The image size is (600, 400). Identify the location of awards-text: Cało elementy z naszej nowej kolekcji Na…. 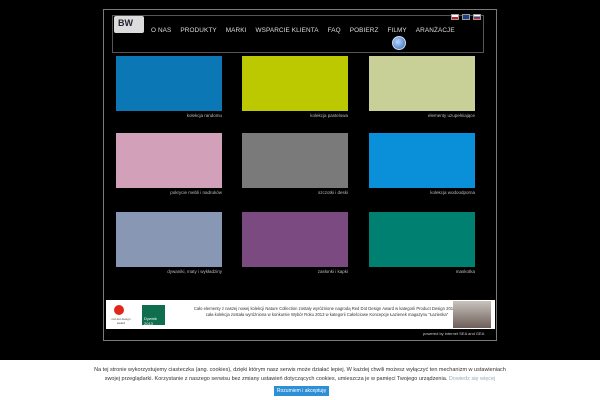
(327, 311).